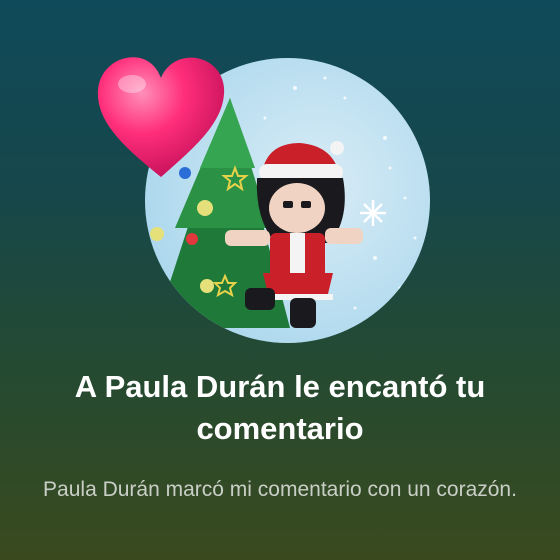 Image resolution: width=560 pixels, height=560 pixels. What do you see at coordinates (161, 117) in the screenshot?
I see `heart-icon` at bounding box center [161, 117].